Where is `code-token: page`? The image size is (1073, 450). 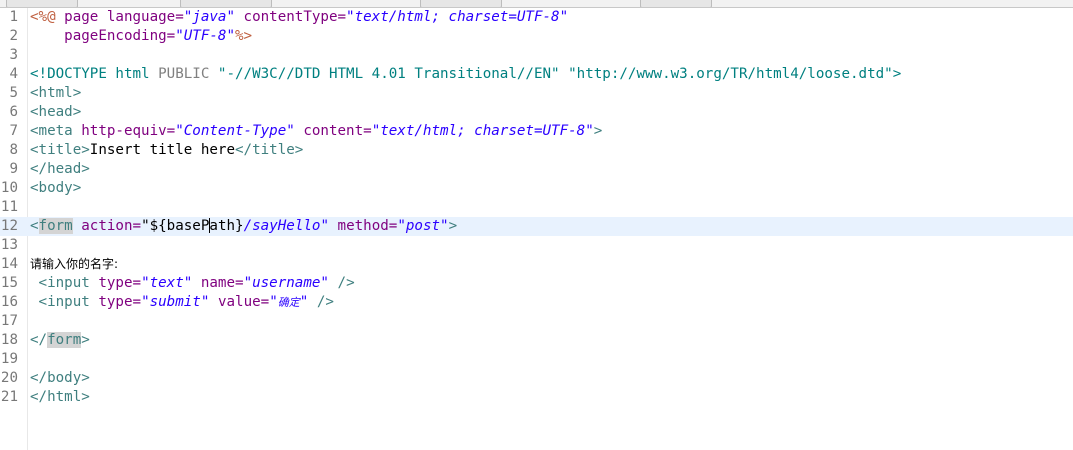 code-token: page is located at coordinates (81, 17).